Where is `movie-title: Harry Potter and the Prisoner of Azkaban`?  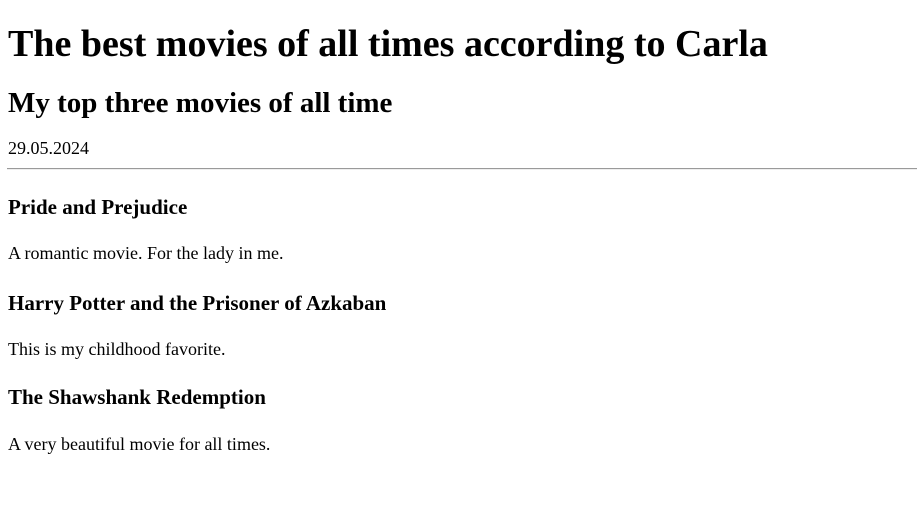 movie-title: Harry Potter and the Prisoner of Azkaban is located at coordinates (197, 303).